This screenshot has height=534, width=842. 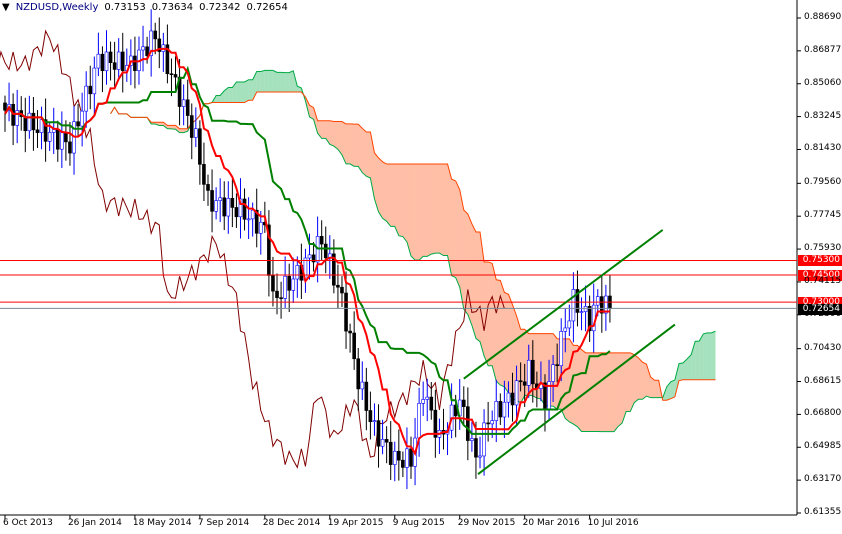 I want to click on price-axis-label: 0.81430, so click(x=823, y=148).